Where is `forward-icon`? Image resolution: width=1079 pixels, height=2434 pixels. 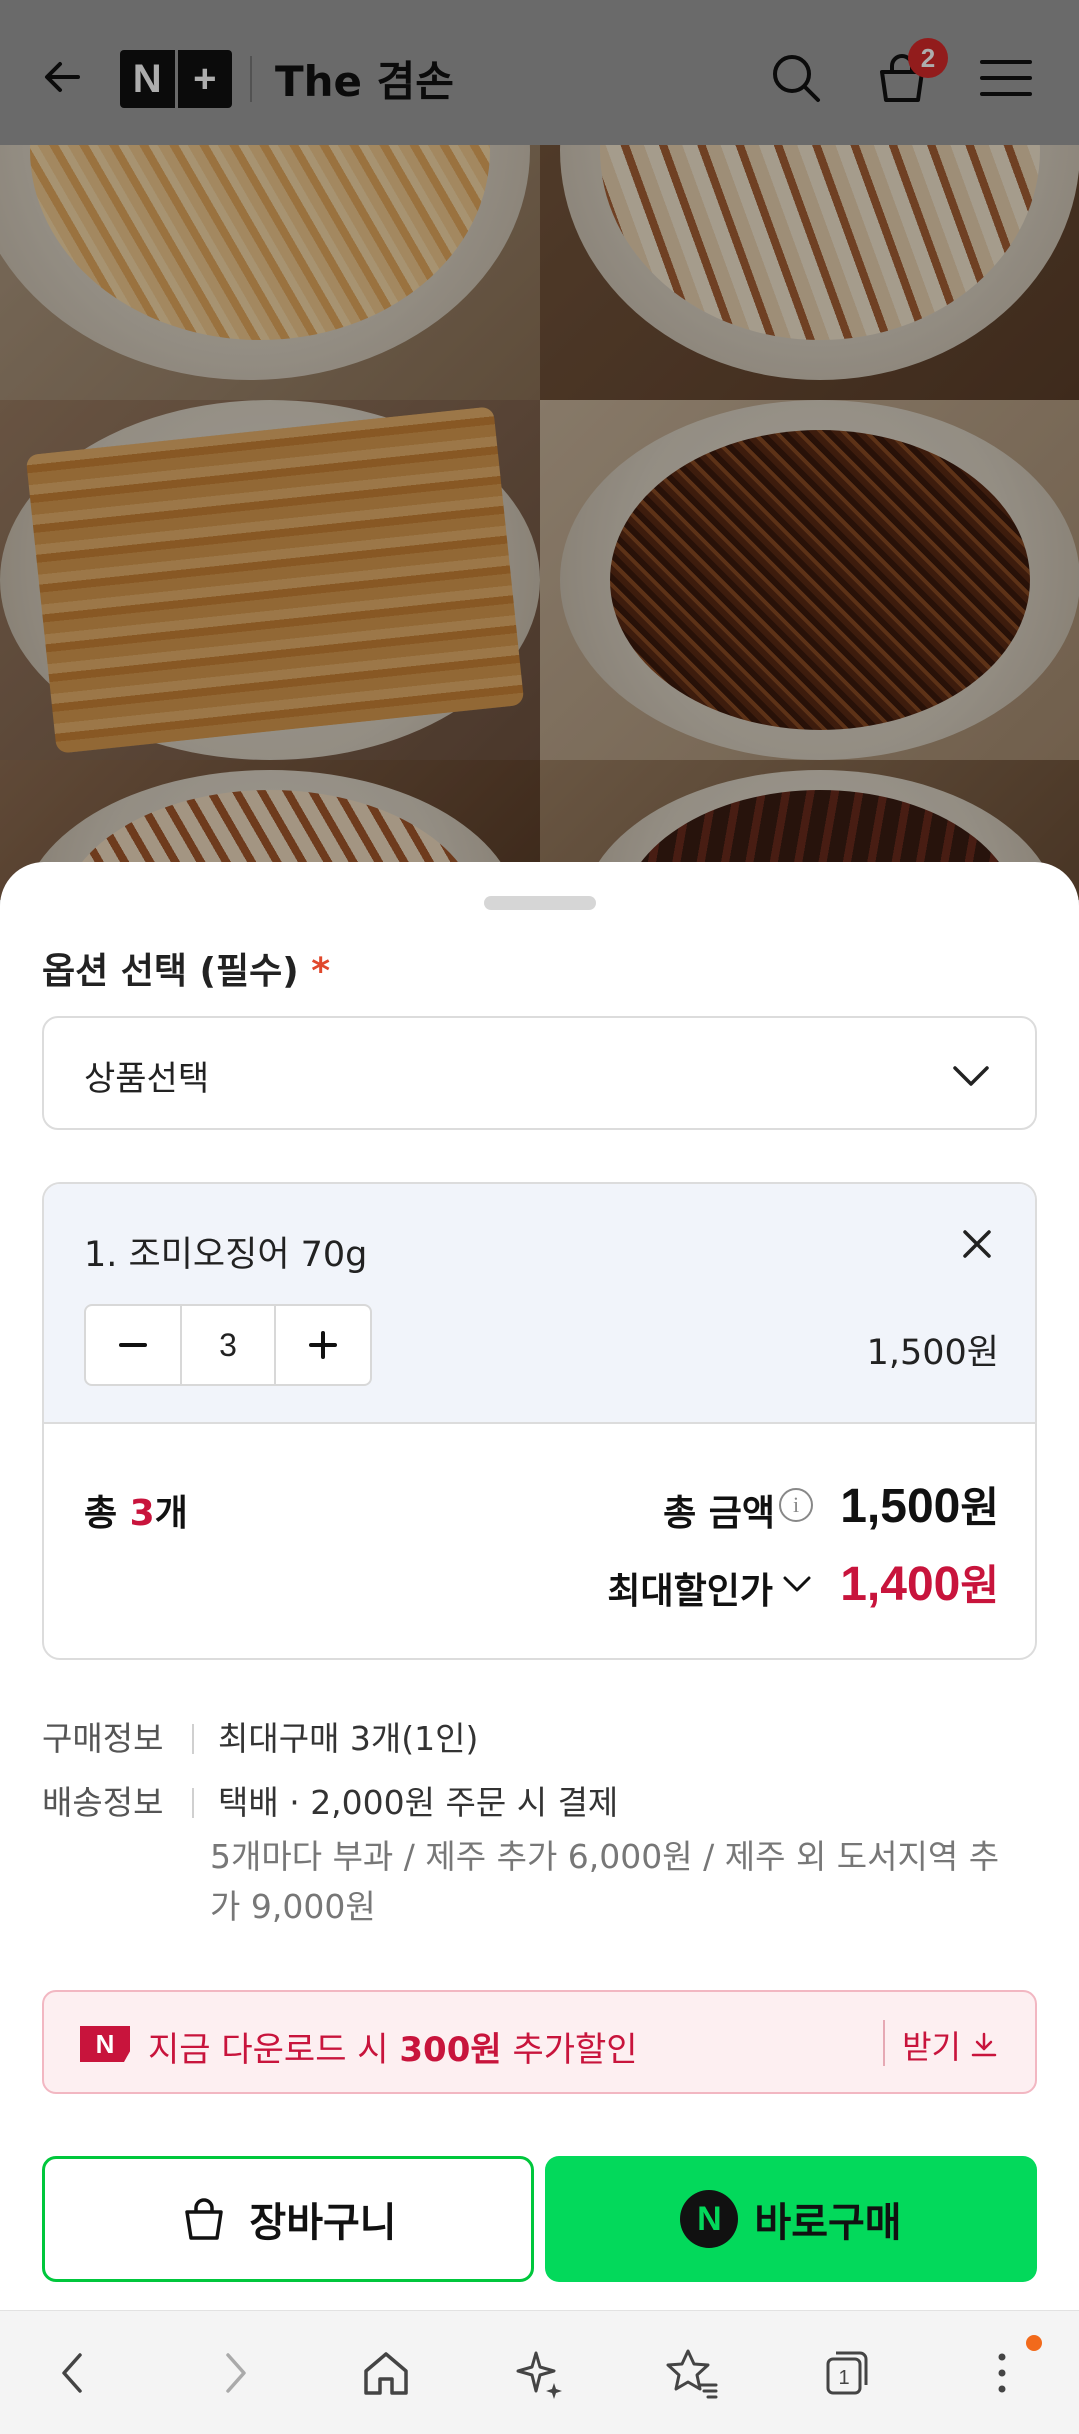
forward-icon is located at coordinates (234, 2373).